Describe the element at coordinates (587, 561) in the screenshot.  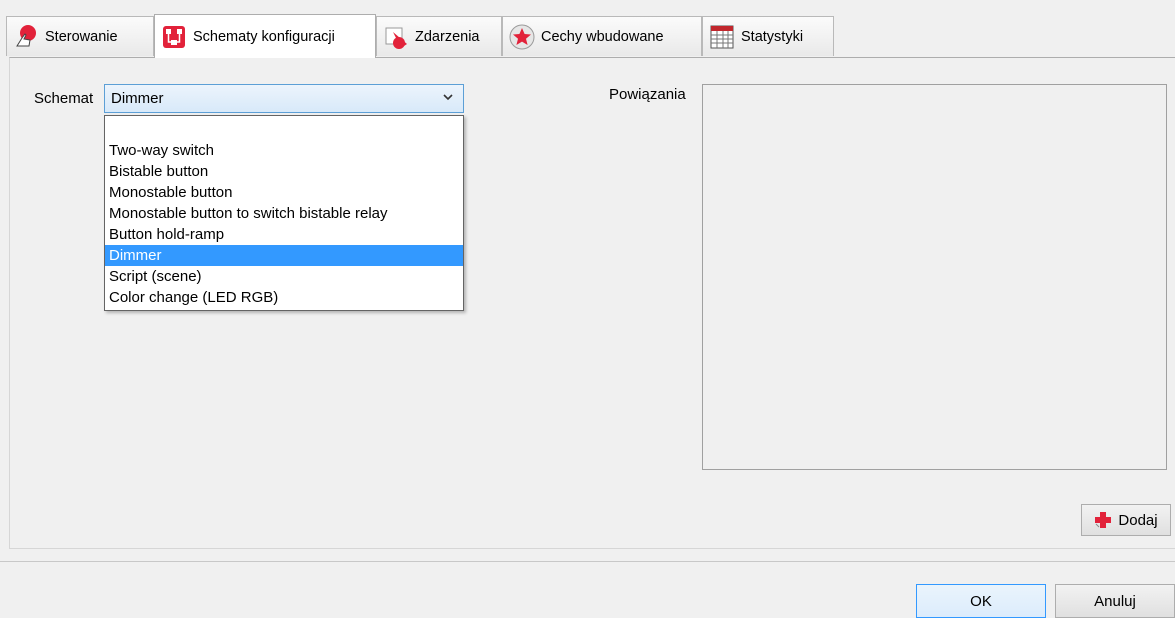
I see `divider` at that location.